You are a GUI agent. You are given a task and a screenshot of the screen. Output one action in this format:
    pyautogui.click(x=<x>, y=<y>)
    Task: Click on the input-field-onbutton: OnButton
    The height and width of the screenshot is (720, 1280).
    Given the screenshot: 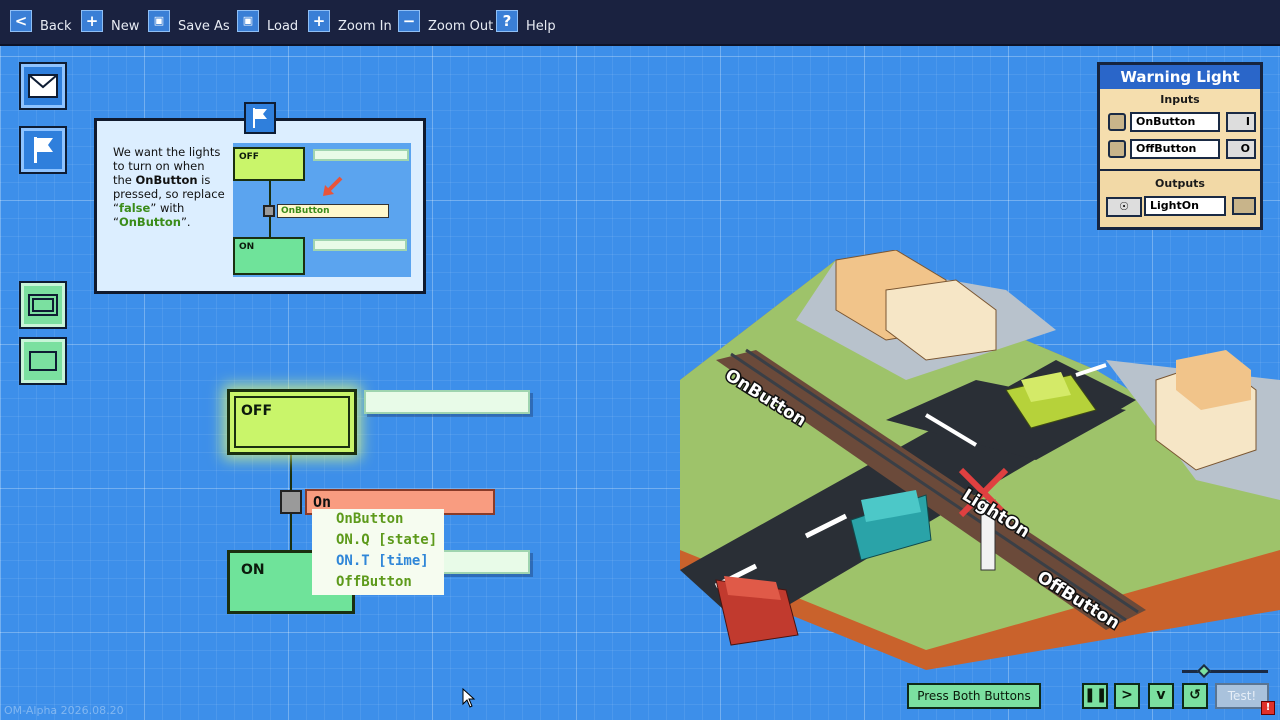 What is the action you would take?
    pyautogui.click(x=1175, y=122)
    